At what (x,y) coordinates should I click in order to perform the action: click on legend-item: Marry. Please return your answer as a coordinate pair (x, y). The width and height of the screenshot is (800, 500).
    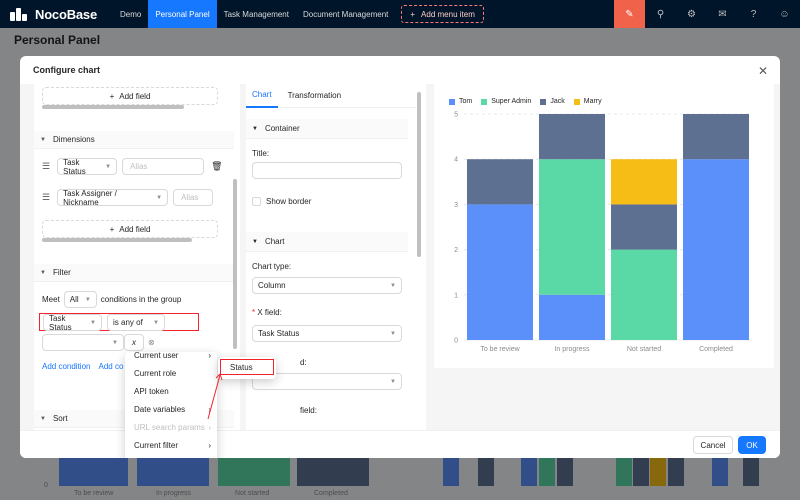
    Looking at the image, I should click on (587, 101).